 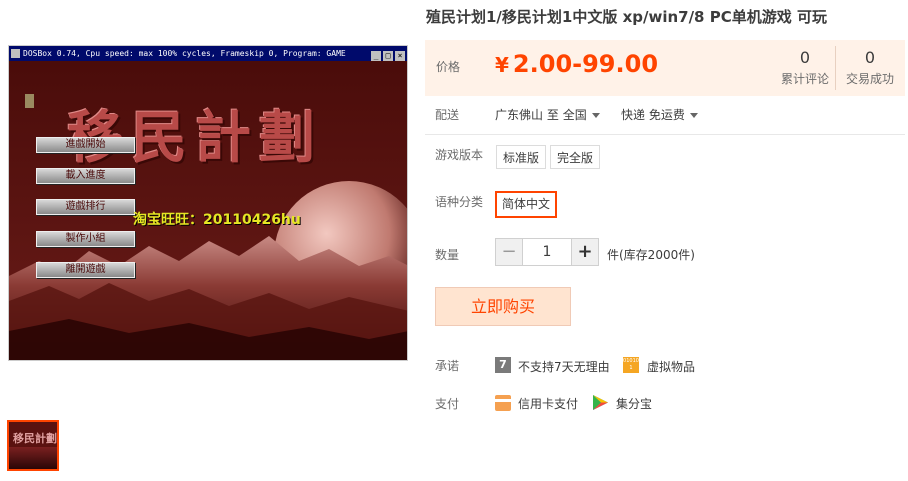 I want to click on dosbox-icon, so click(x=15, y=53).